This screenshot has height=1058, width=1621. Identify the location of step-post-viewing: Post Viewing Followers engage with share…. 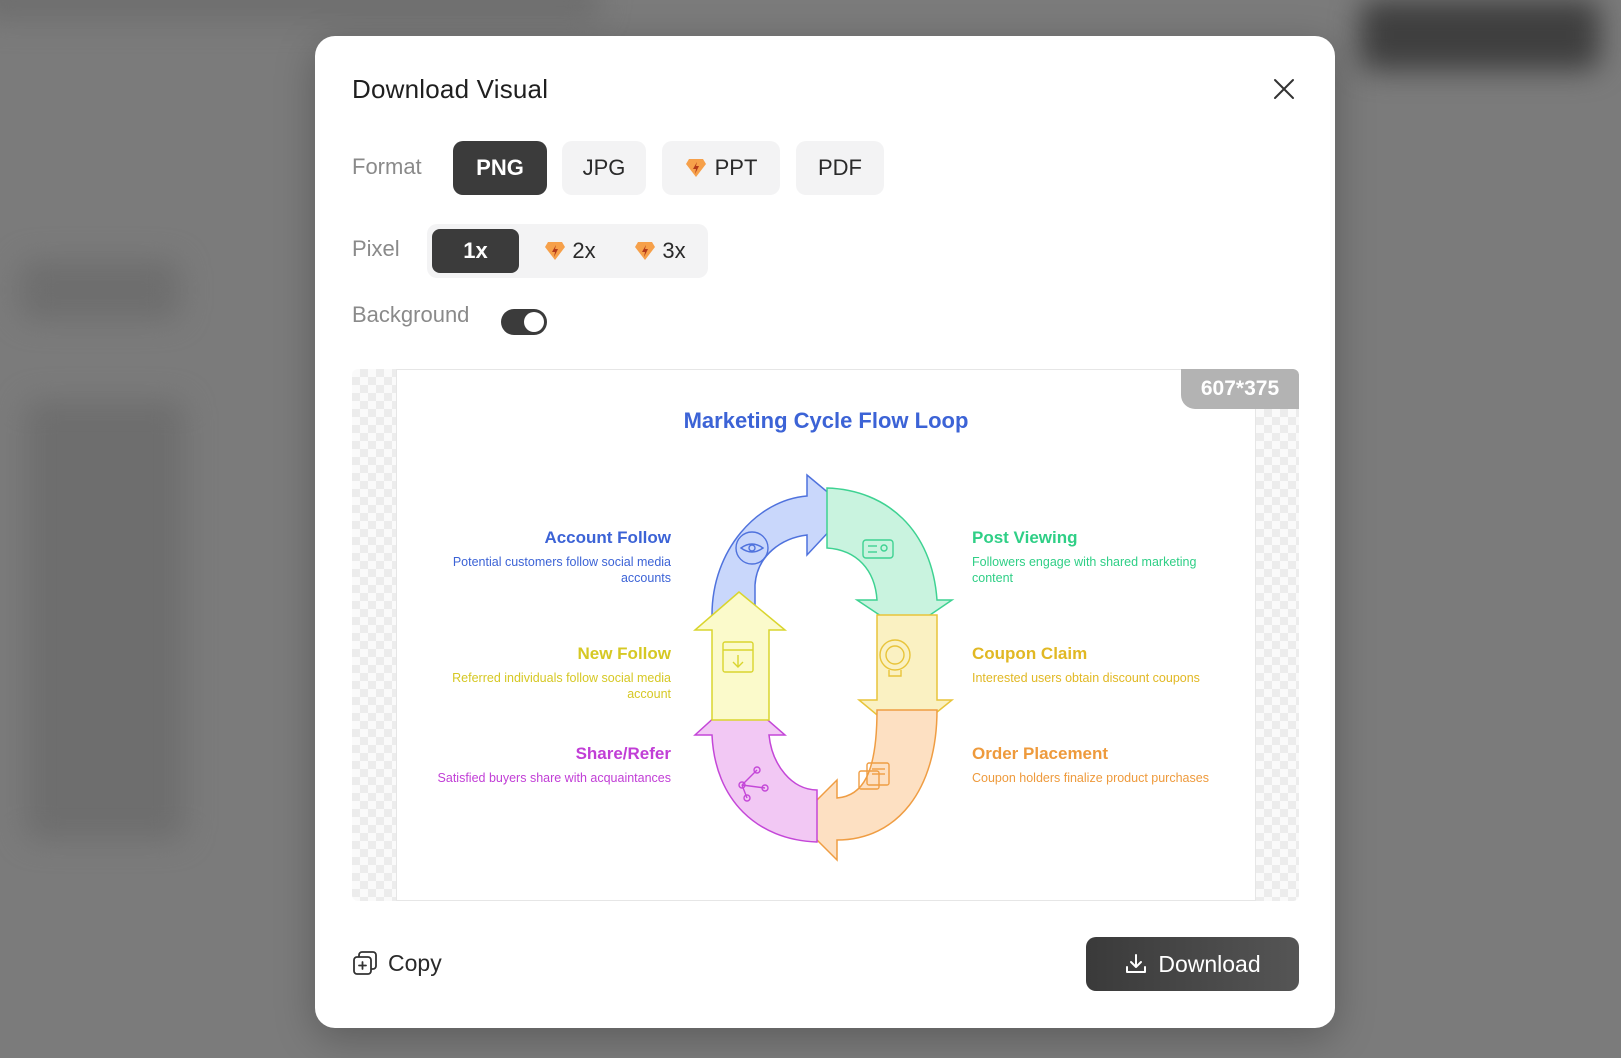
(1092, 557).